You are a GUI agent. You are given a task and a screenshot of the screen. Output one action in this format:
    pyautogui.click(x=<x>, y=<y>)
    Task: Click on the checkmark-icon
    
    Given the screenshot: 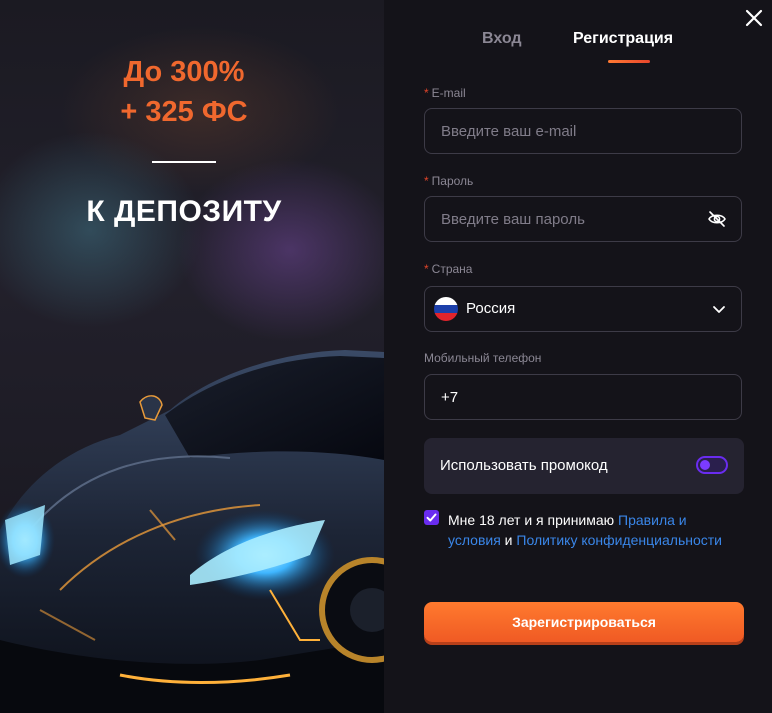 What is the action you would take?
    pyautogui.click(x=431, y=517)
    